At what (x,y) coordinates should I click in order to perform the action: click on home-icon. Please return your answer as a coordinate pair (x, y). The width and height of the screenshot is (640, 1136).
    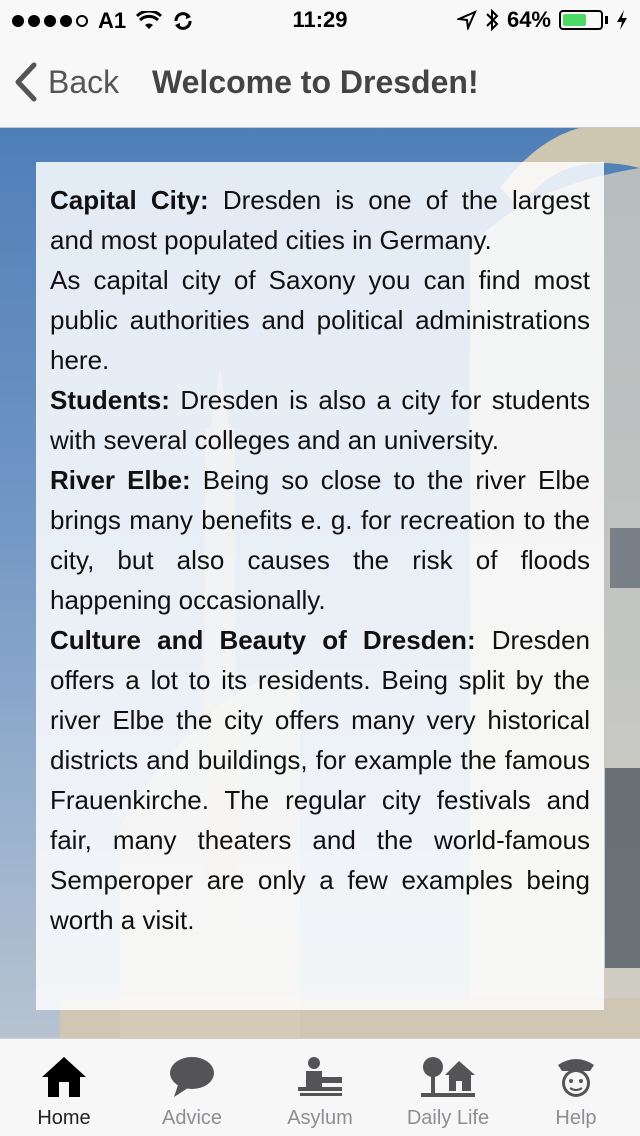
    Looking at the image, I should click on (64, 1077).